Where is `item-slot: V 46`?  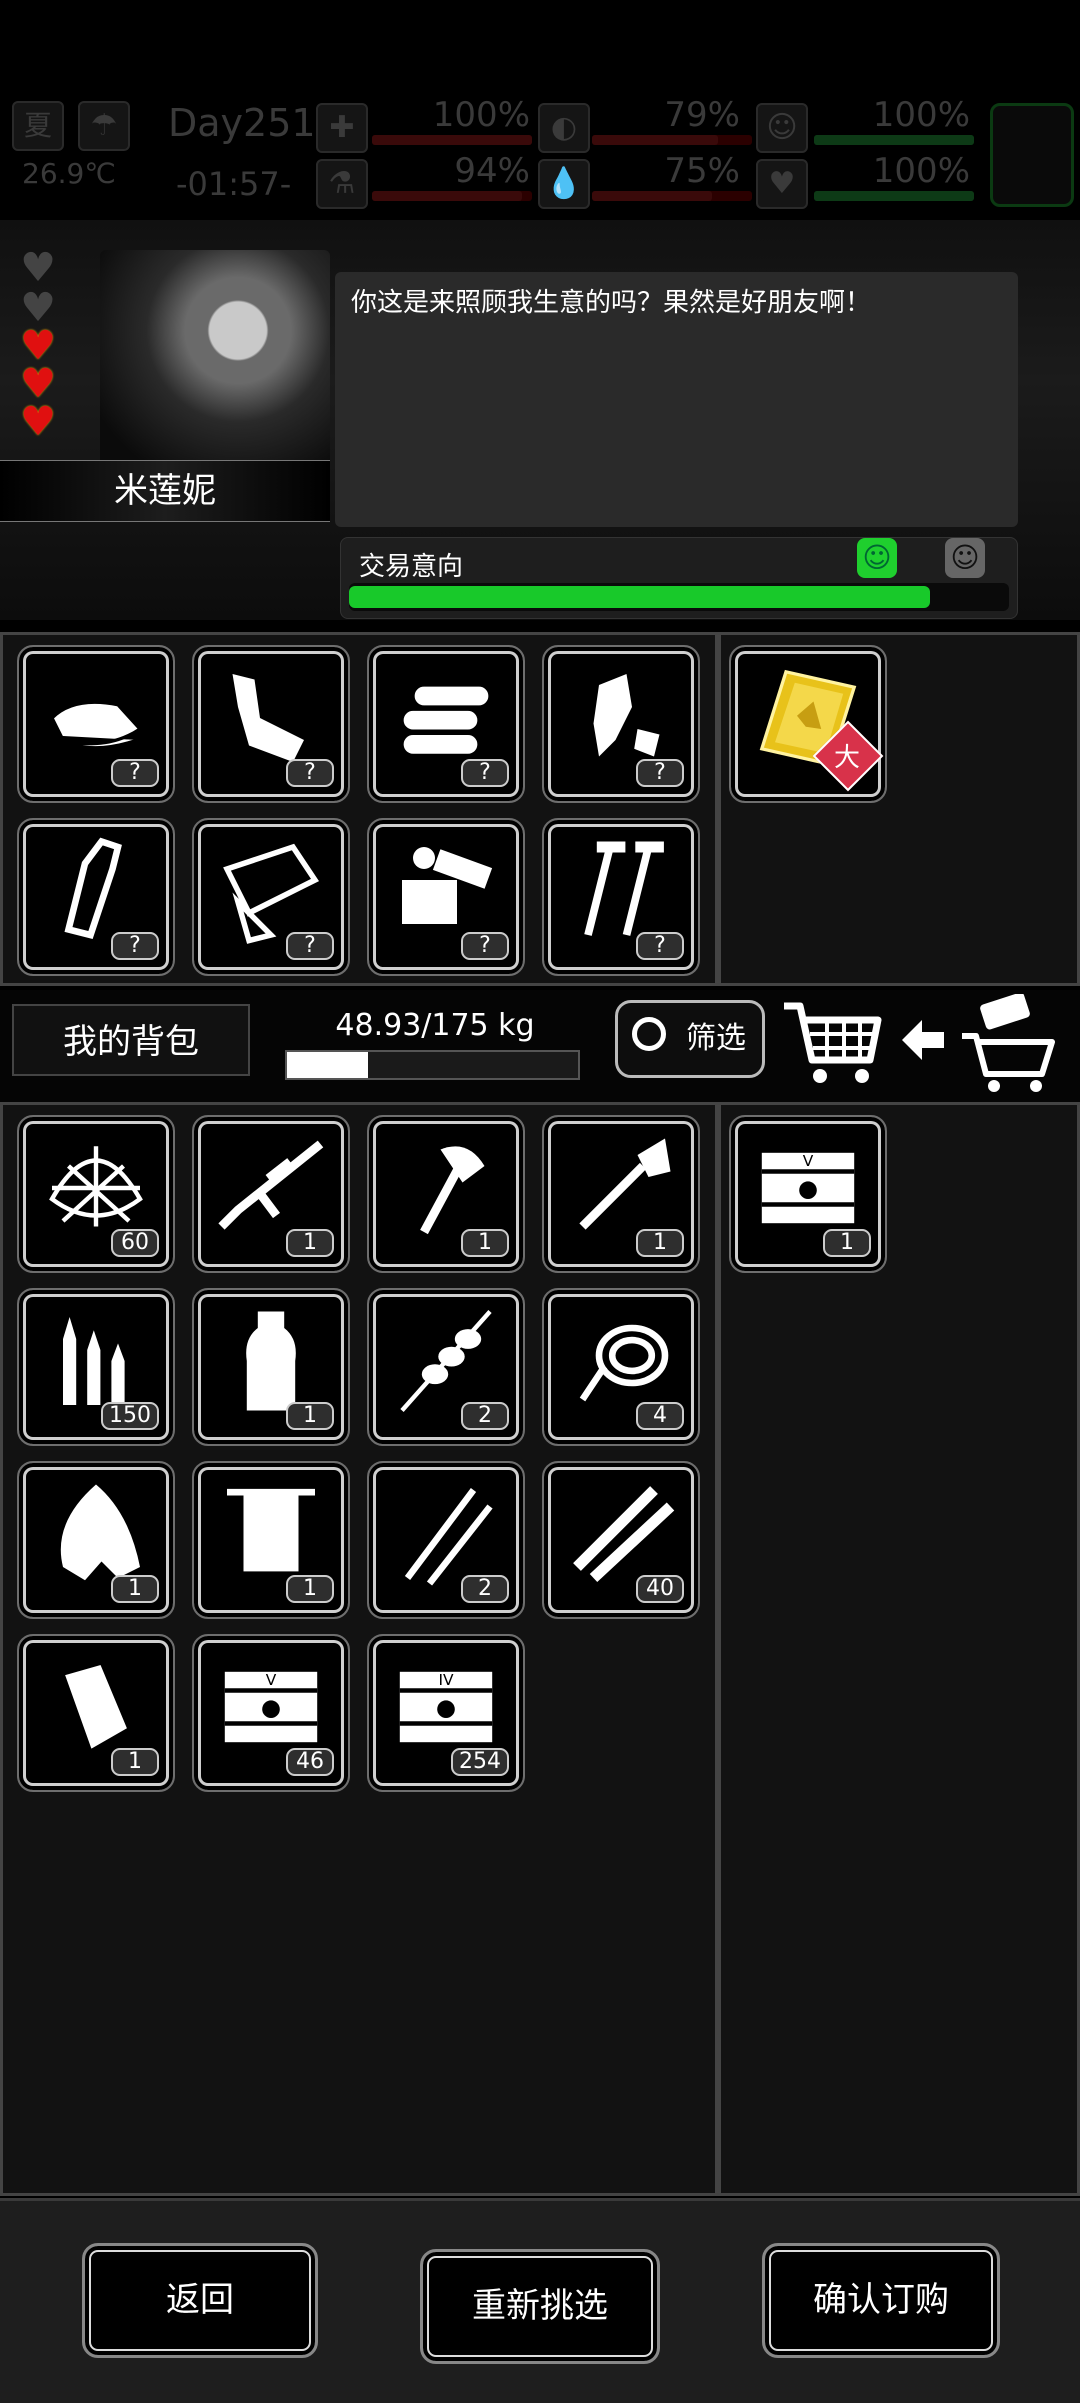 item-slot: V 46 is located at coordinates (271, 1713).